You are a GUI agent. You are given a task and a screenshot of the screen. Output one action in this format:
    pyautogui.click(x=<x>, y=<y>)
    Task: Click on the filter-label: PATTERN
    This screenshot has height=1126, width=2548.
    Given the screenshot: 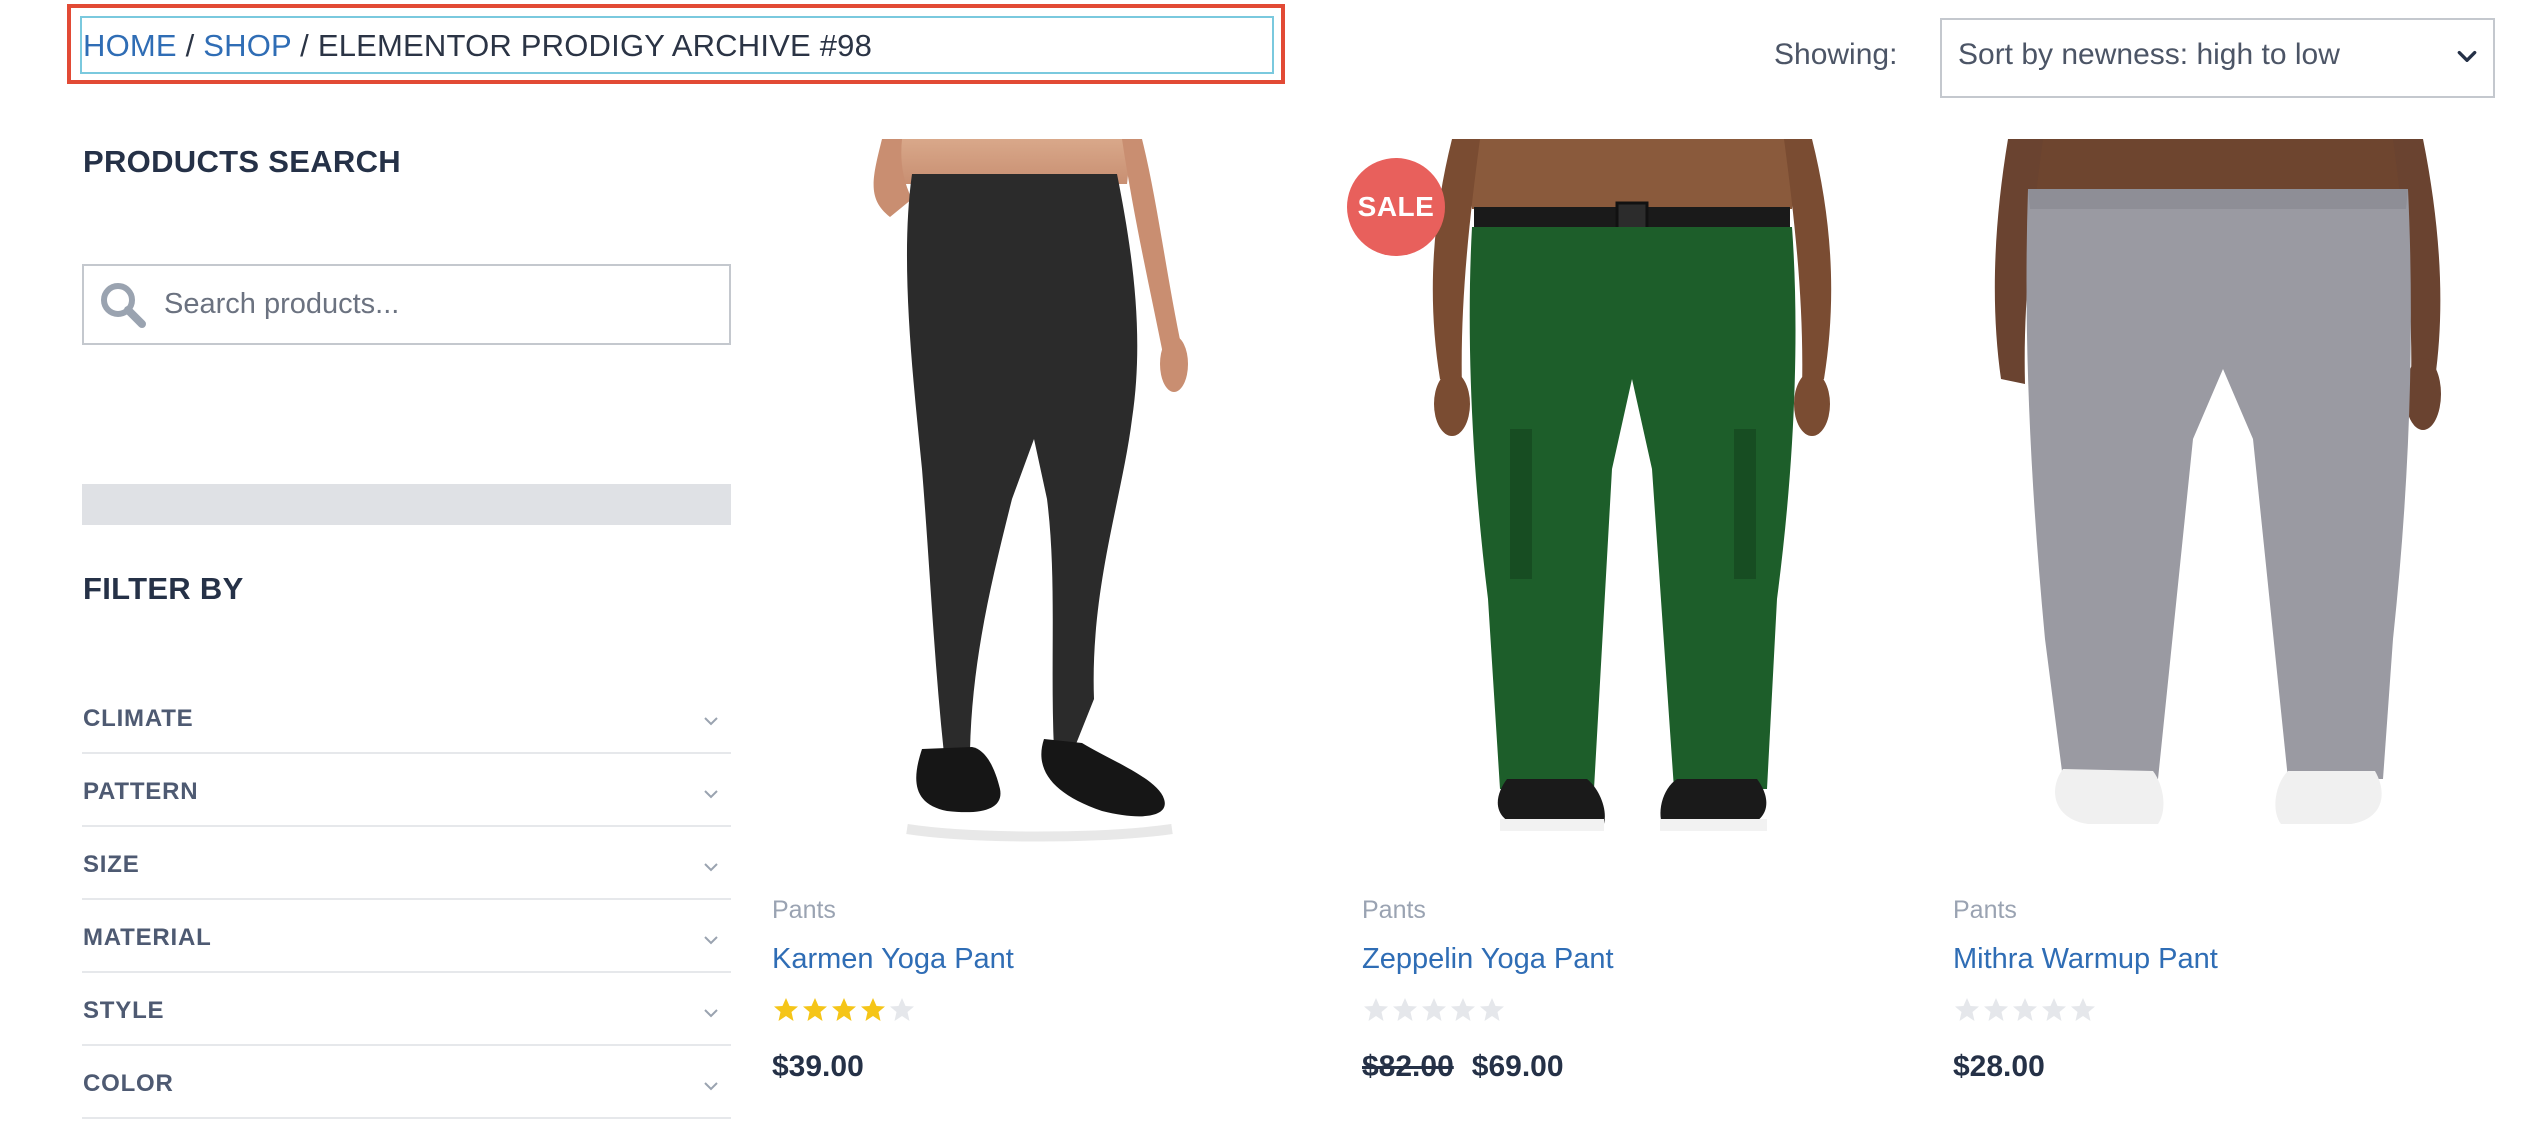 What is the action you would take?
    pyautogui.click(x=141, y=791)
    